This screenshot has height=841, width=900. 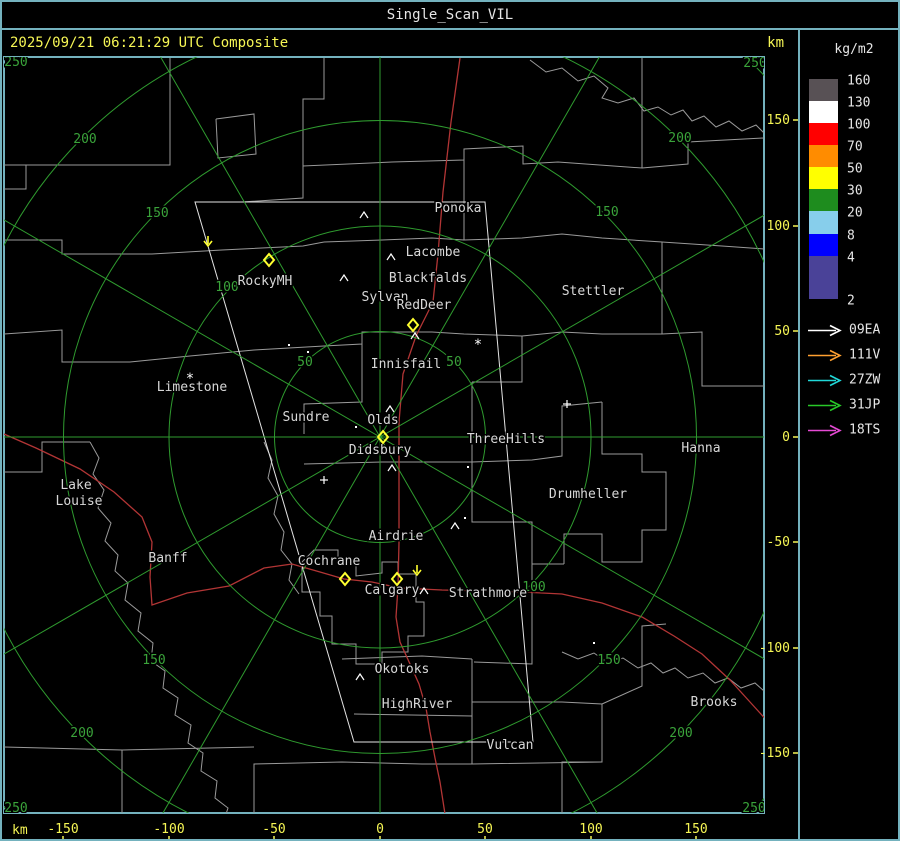 What do you see at coordinates (865, 330) in the screenshot?
I see `radar-id-label: 09EA` at bounding box center [865, 330].